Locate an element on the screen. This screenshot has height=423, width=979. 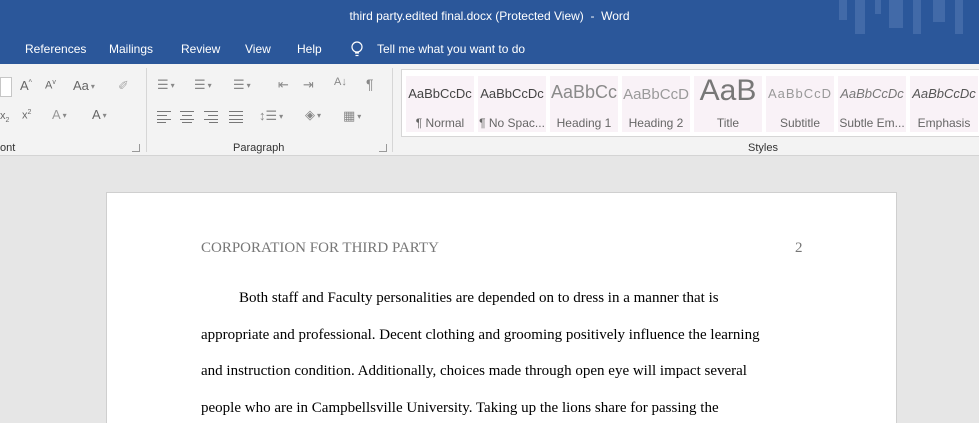
clear-formatting-icon: ✐ is located at coordinates (123, 85).